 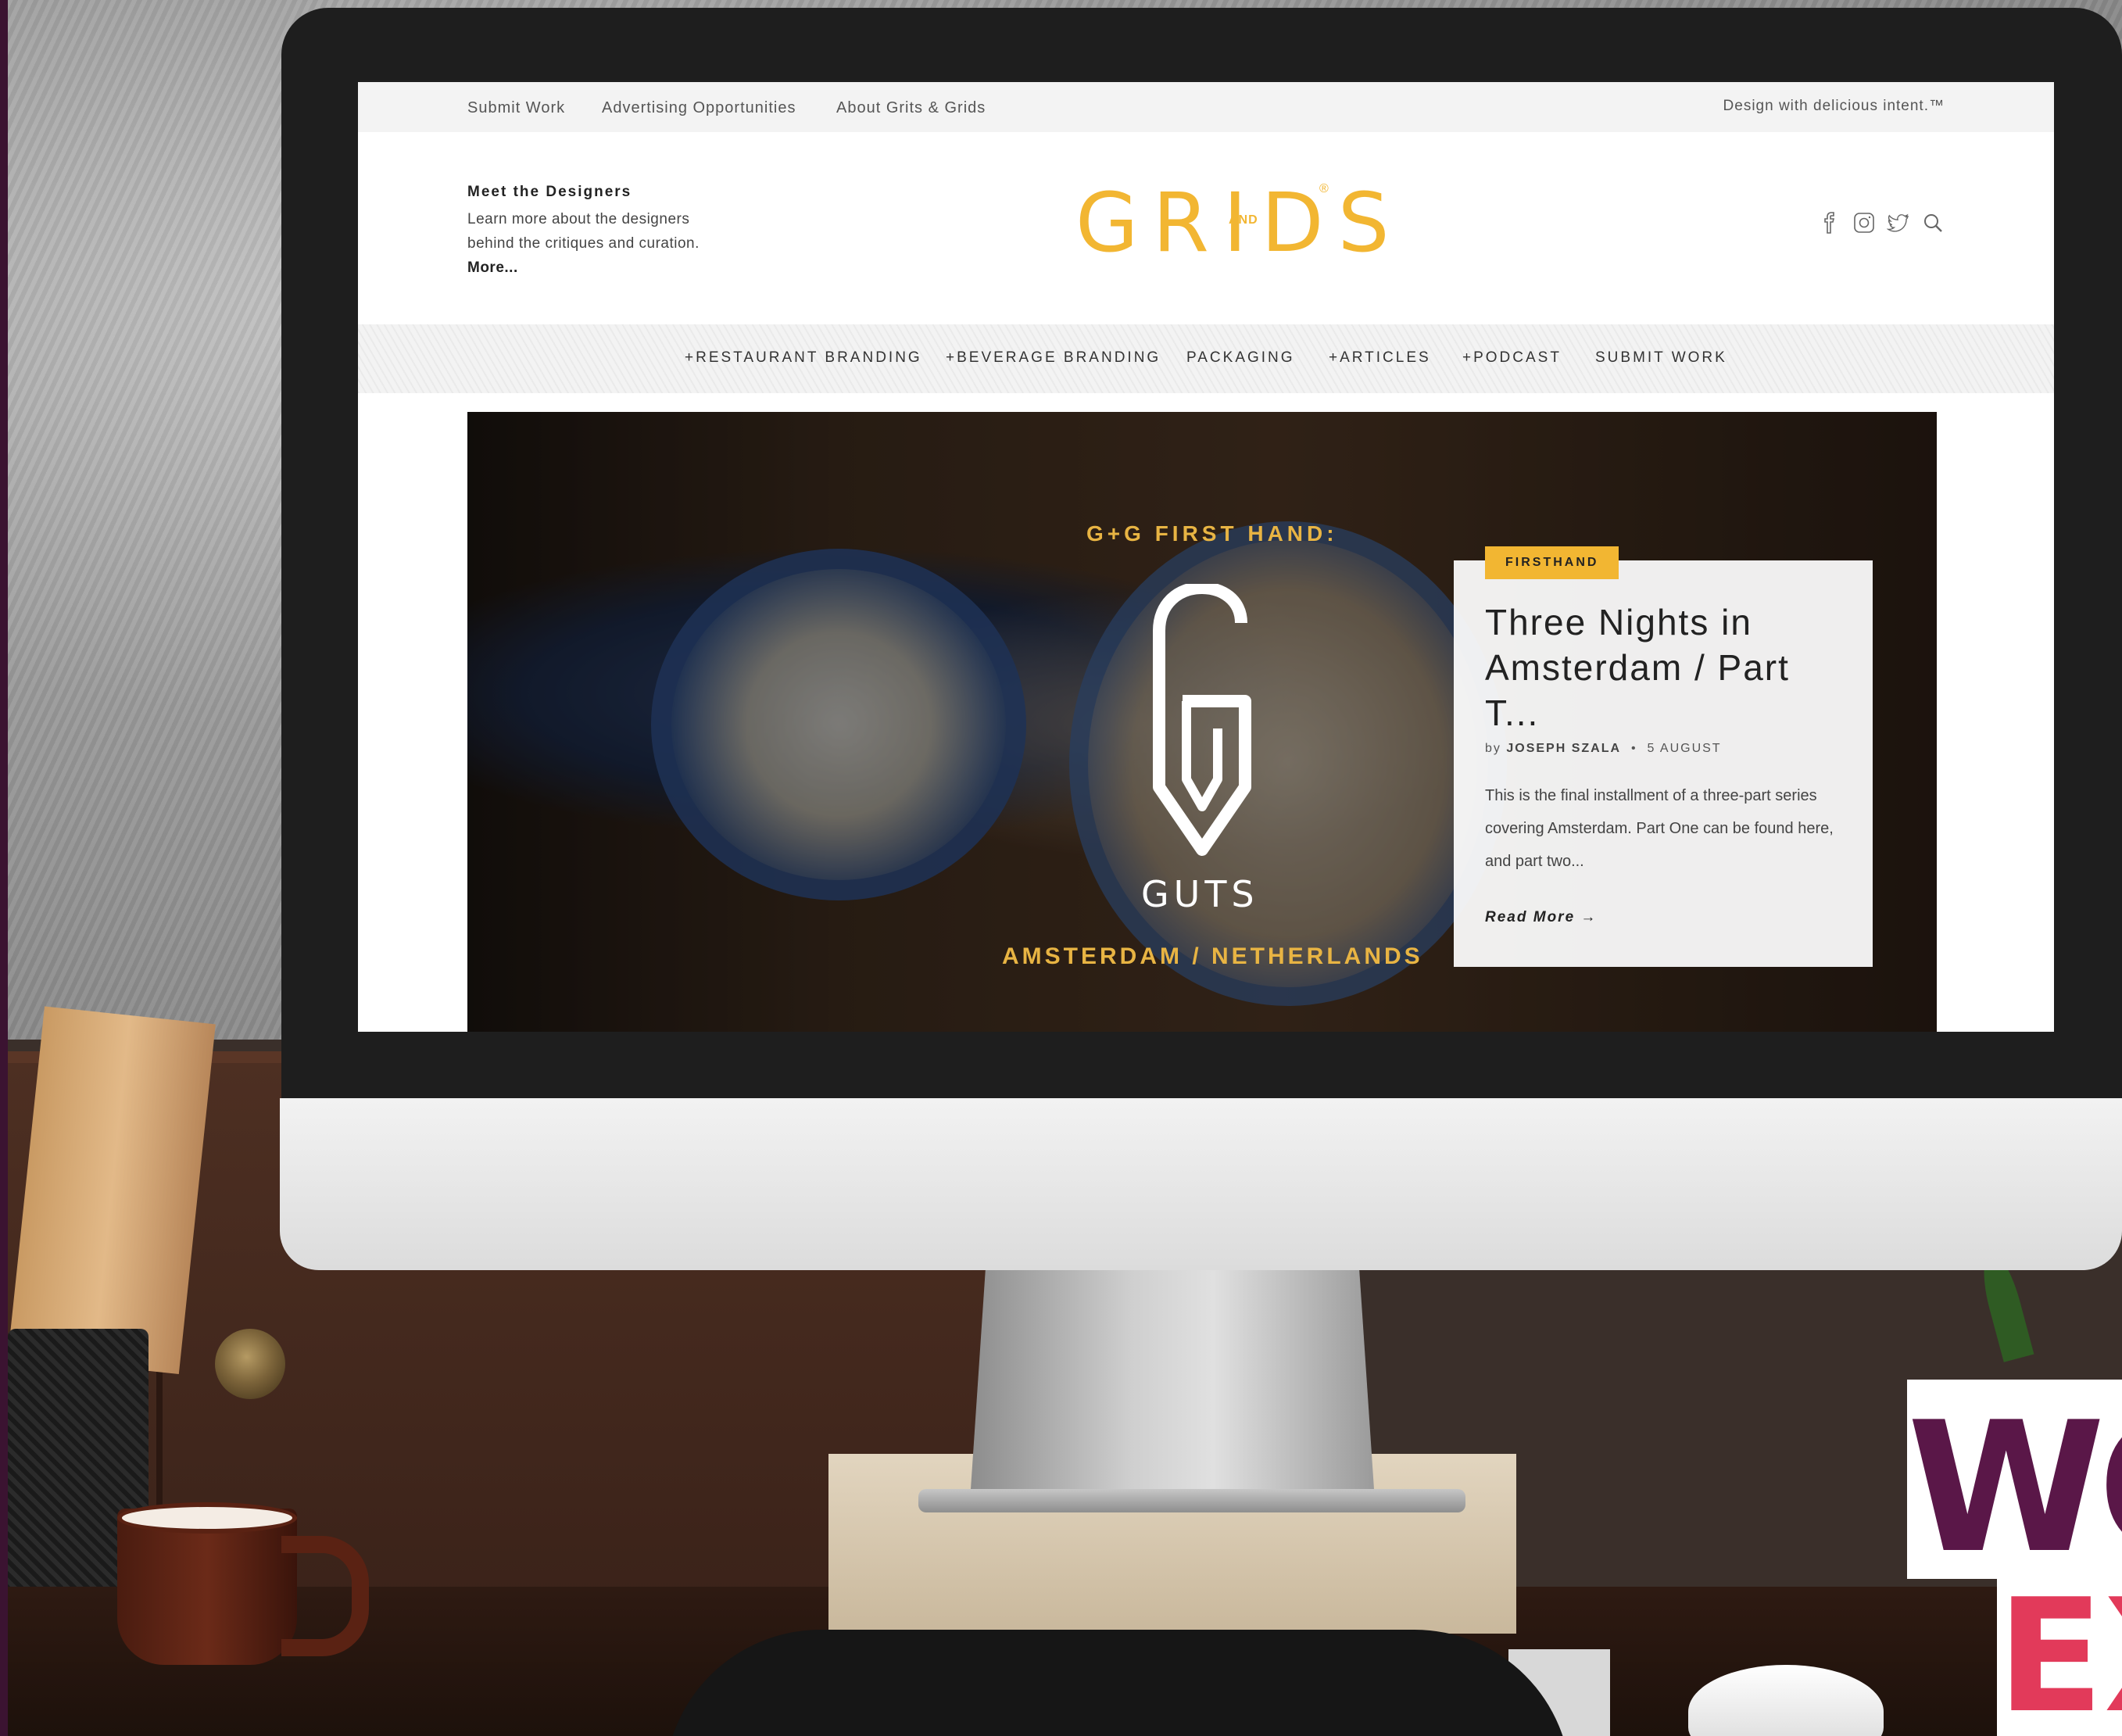 I want to click on twitter-icon, so click(x=1898, y=223).